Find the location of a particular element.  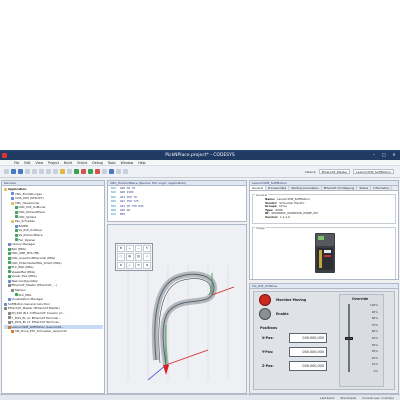

subtab-io-mapping: EtherCAT I/O Mapping is located at coordinates (340, 188).